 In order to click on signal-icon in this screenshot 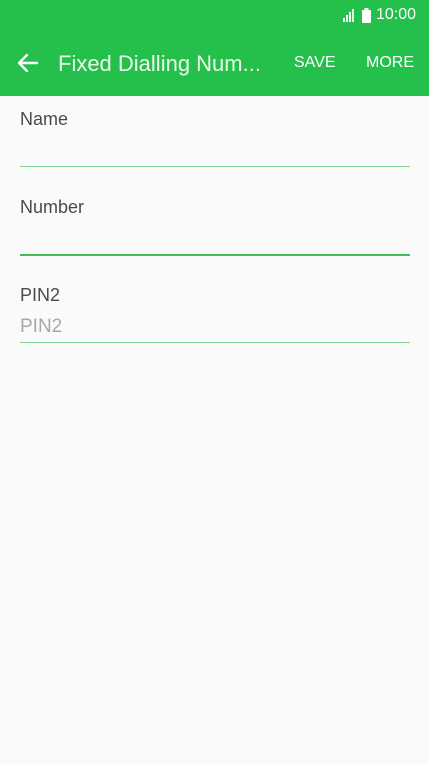, I will do `click(349, 15)`.